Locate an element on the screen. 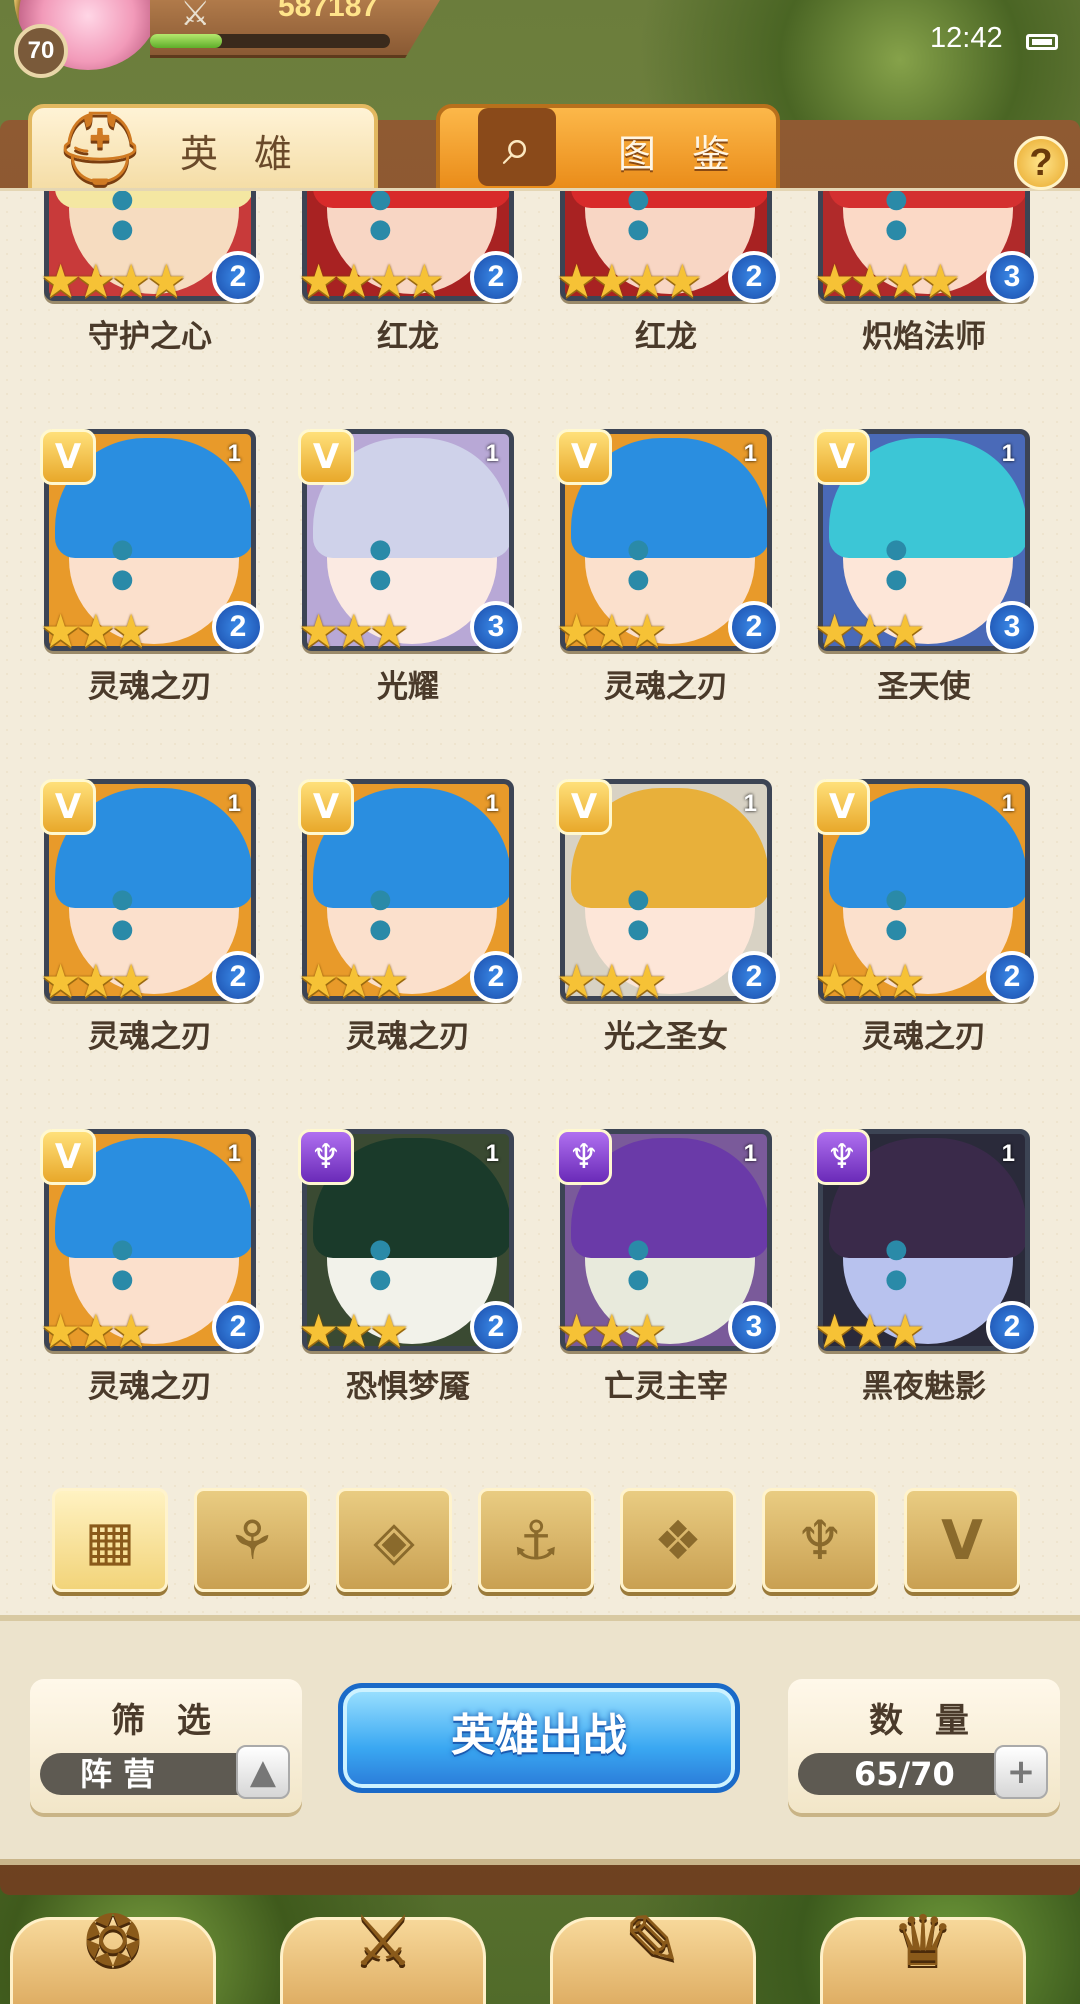  hero-name: 黑夜魅影 is located at coordinates (924, 1387).